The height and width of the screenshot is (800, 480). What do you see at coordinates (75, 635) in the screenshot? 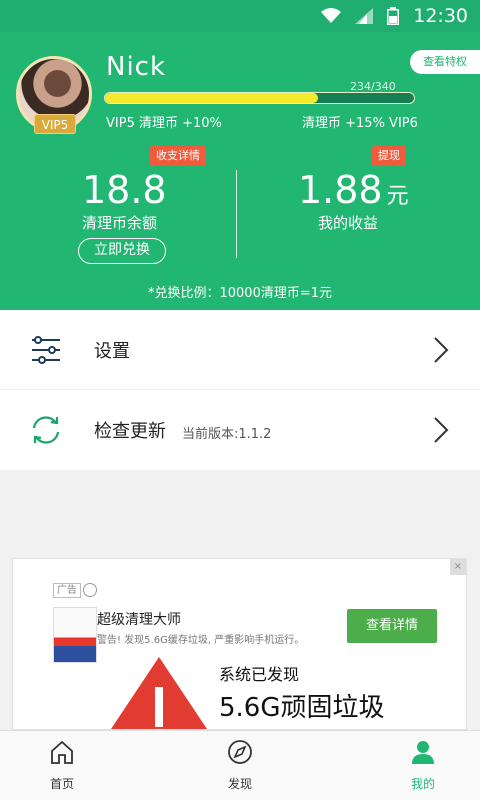
I see `ad-app-thumbnail` at bounding box center [75, 635].